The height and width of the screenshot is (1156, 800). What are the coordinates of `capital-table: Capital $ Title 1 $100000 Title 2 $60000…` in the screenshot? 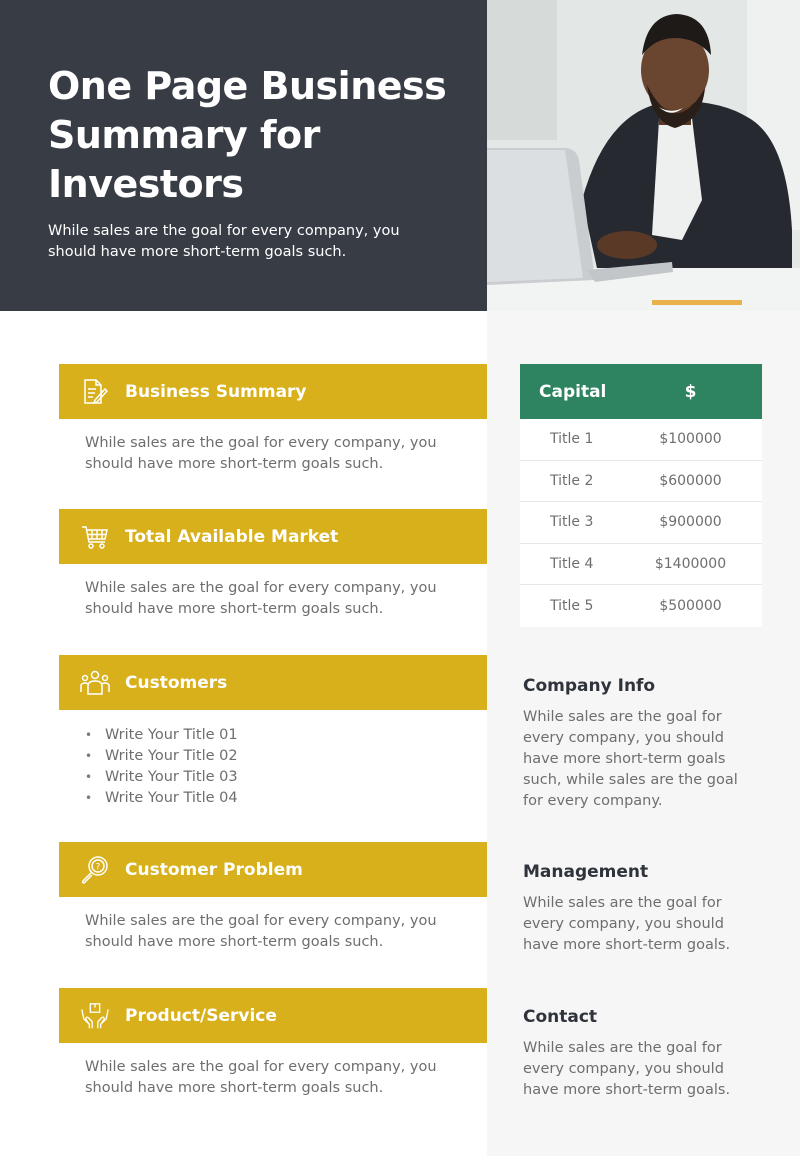 It's located at (641, 495).